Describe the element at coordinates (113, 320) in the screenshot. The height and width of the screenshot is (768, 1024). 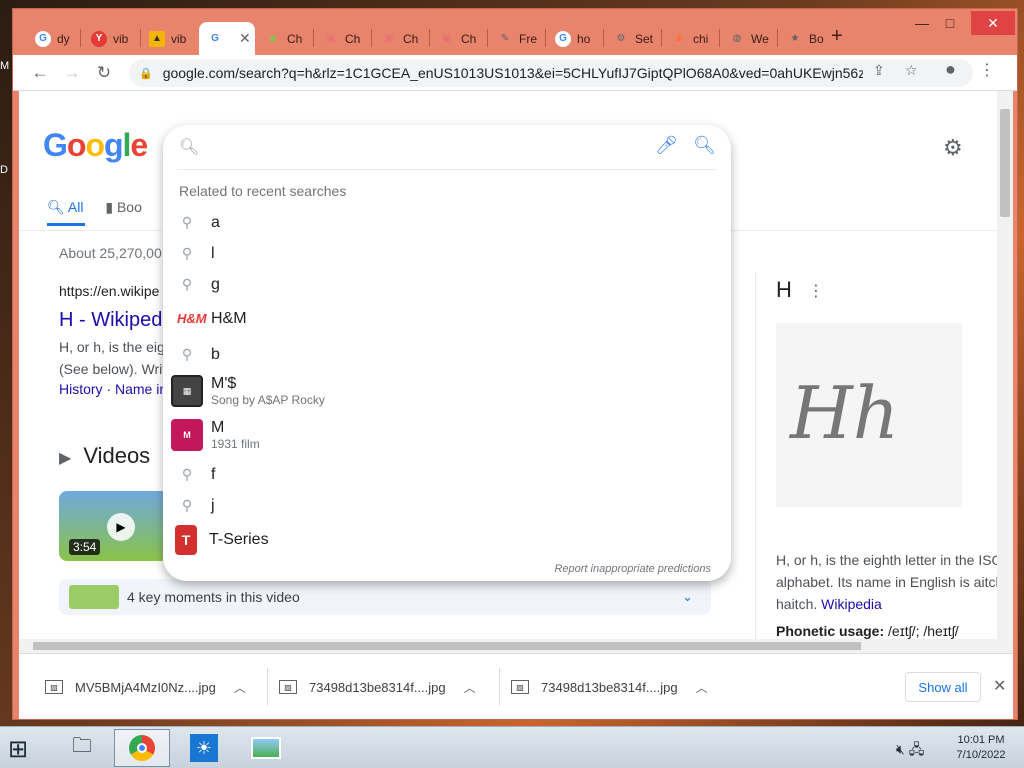
I see `result-title-link: H - Wikipedi` at that location.